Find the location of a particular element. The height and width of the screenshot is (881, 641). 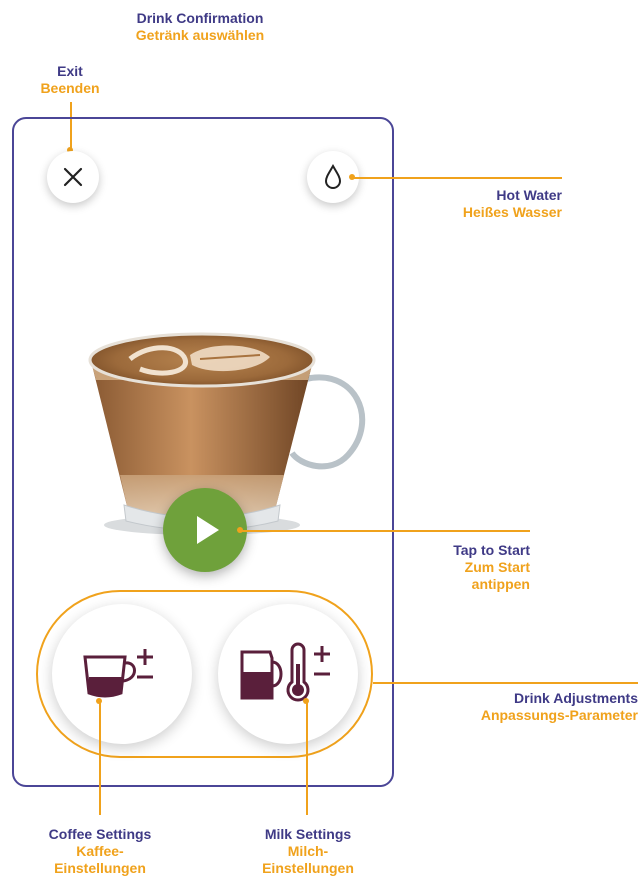

drink-adjustments-callout-en: Drink Adjustments is located at coordinates (576, 698).